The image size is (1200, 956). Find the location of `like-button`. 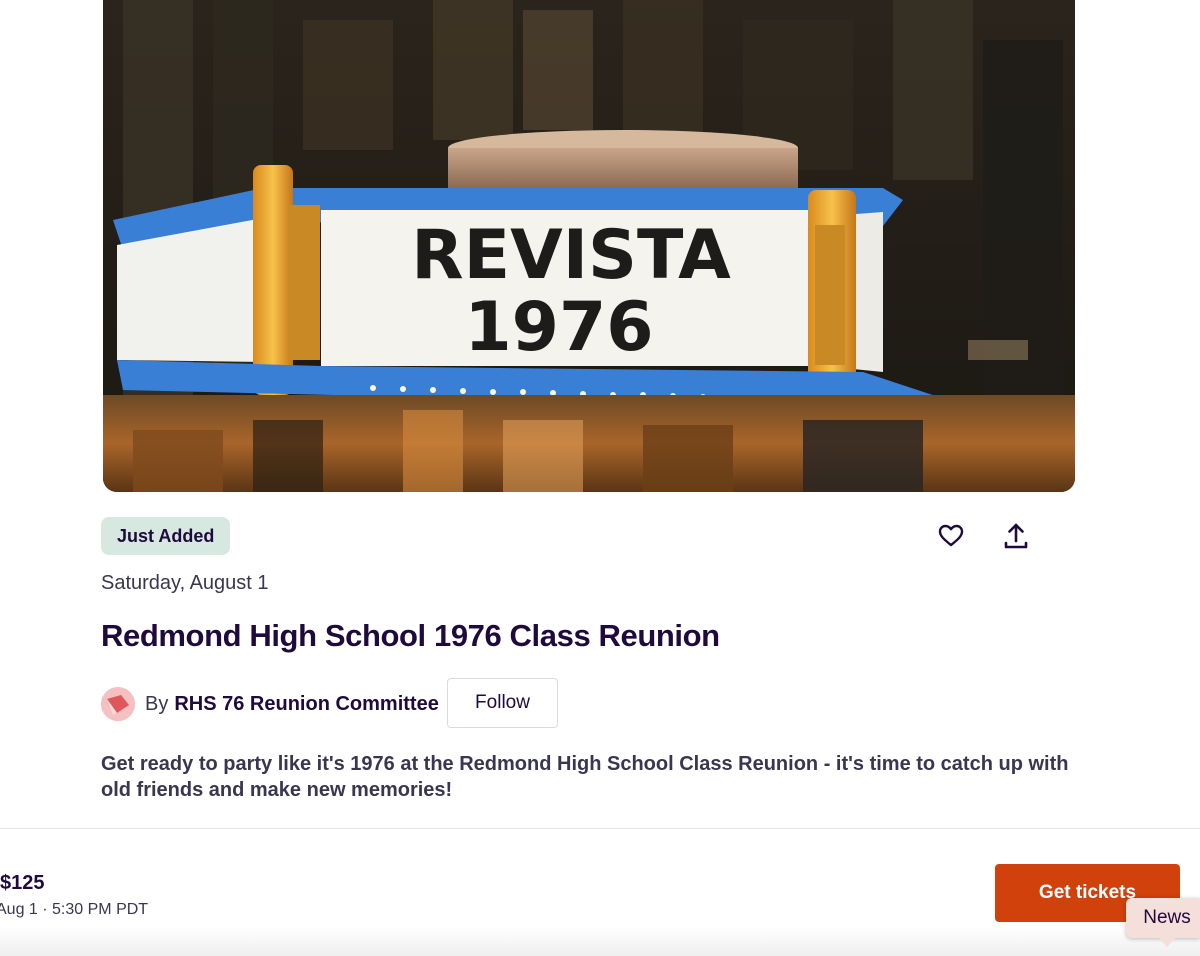

like-button is located at coordinates (951, 536).